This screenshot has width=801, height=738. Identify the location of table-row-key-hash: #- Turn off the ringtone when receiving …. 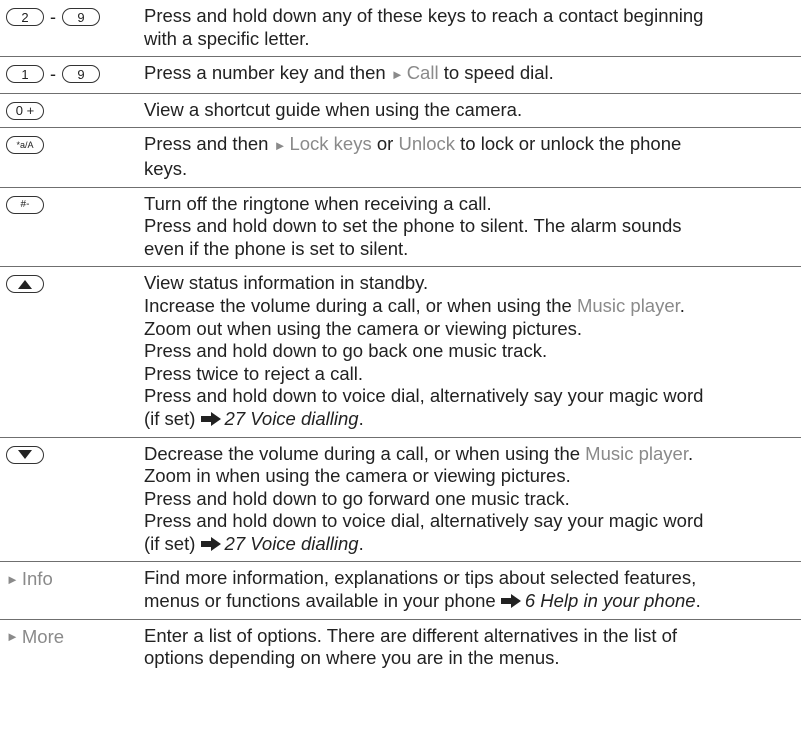
(400, 228).